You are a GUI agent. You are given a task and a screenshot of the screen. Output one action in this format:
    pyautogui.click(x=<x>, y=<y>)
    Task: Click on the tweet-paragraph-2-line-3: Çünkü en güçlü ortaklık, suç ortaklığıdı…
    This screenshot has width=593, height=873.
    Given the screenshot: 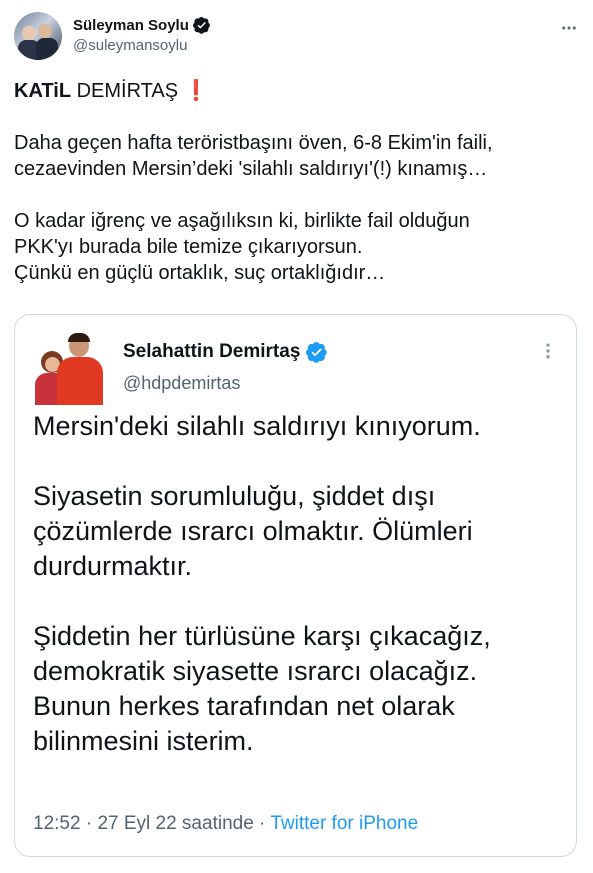 What is the action you would take?
    pyautogui.click(x=200, y=273)
    